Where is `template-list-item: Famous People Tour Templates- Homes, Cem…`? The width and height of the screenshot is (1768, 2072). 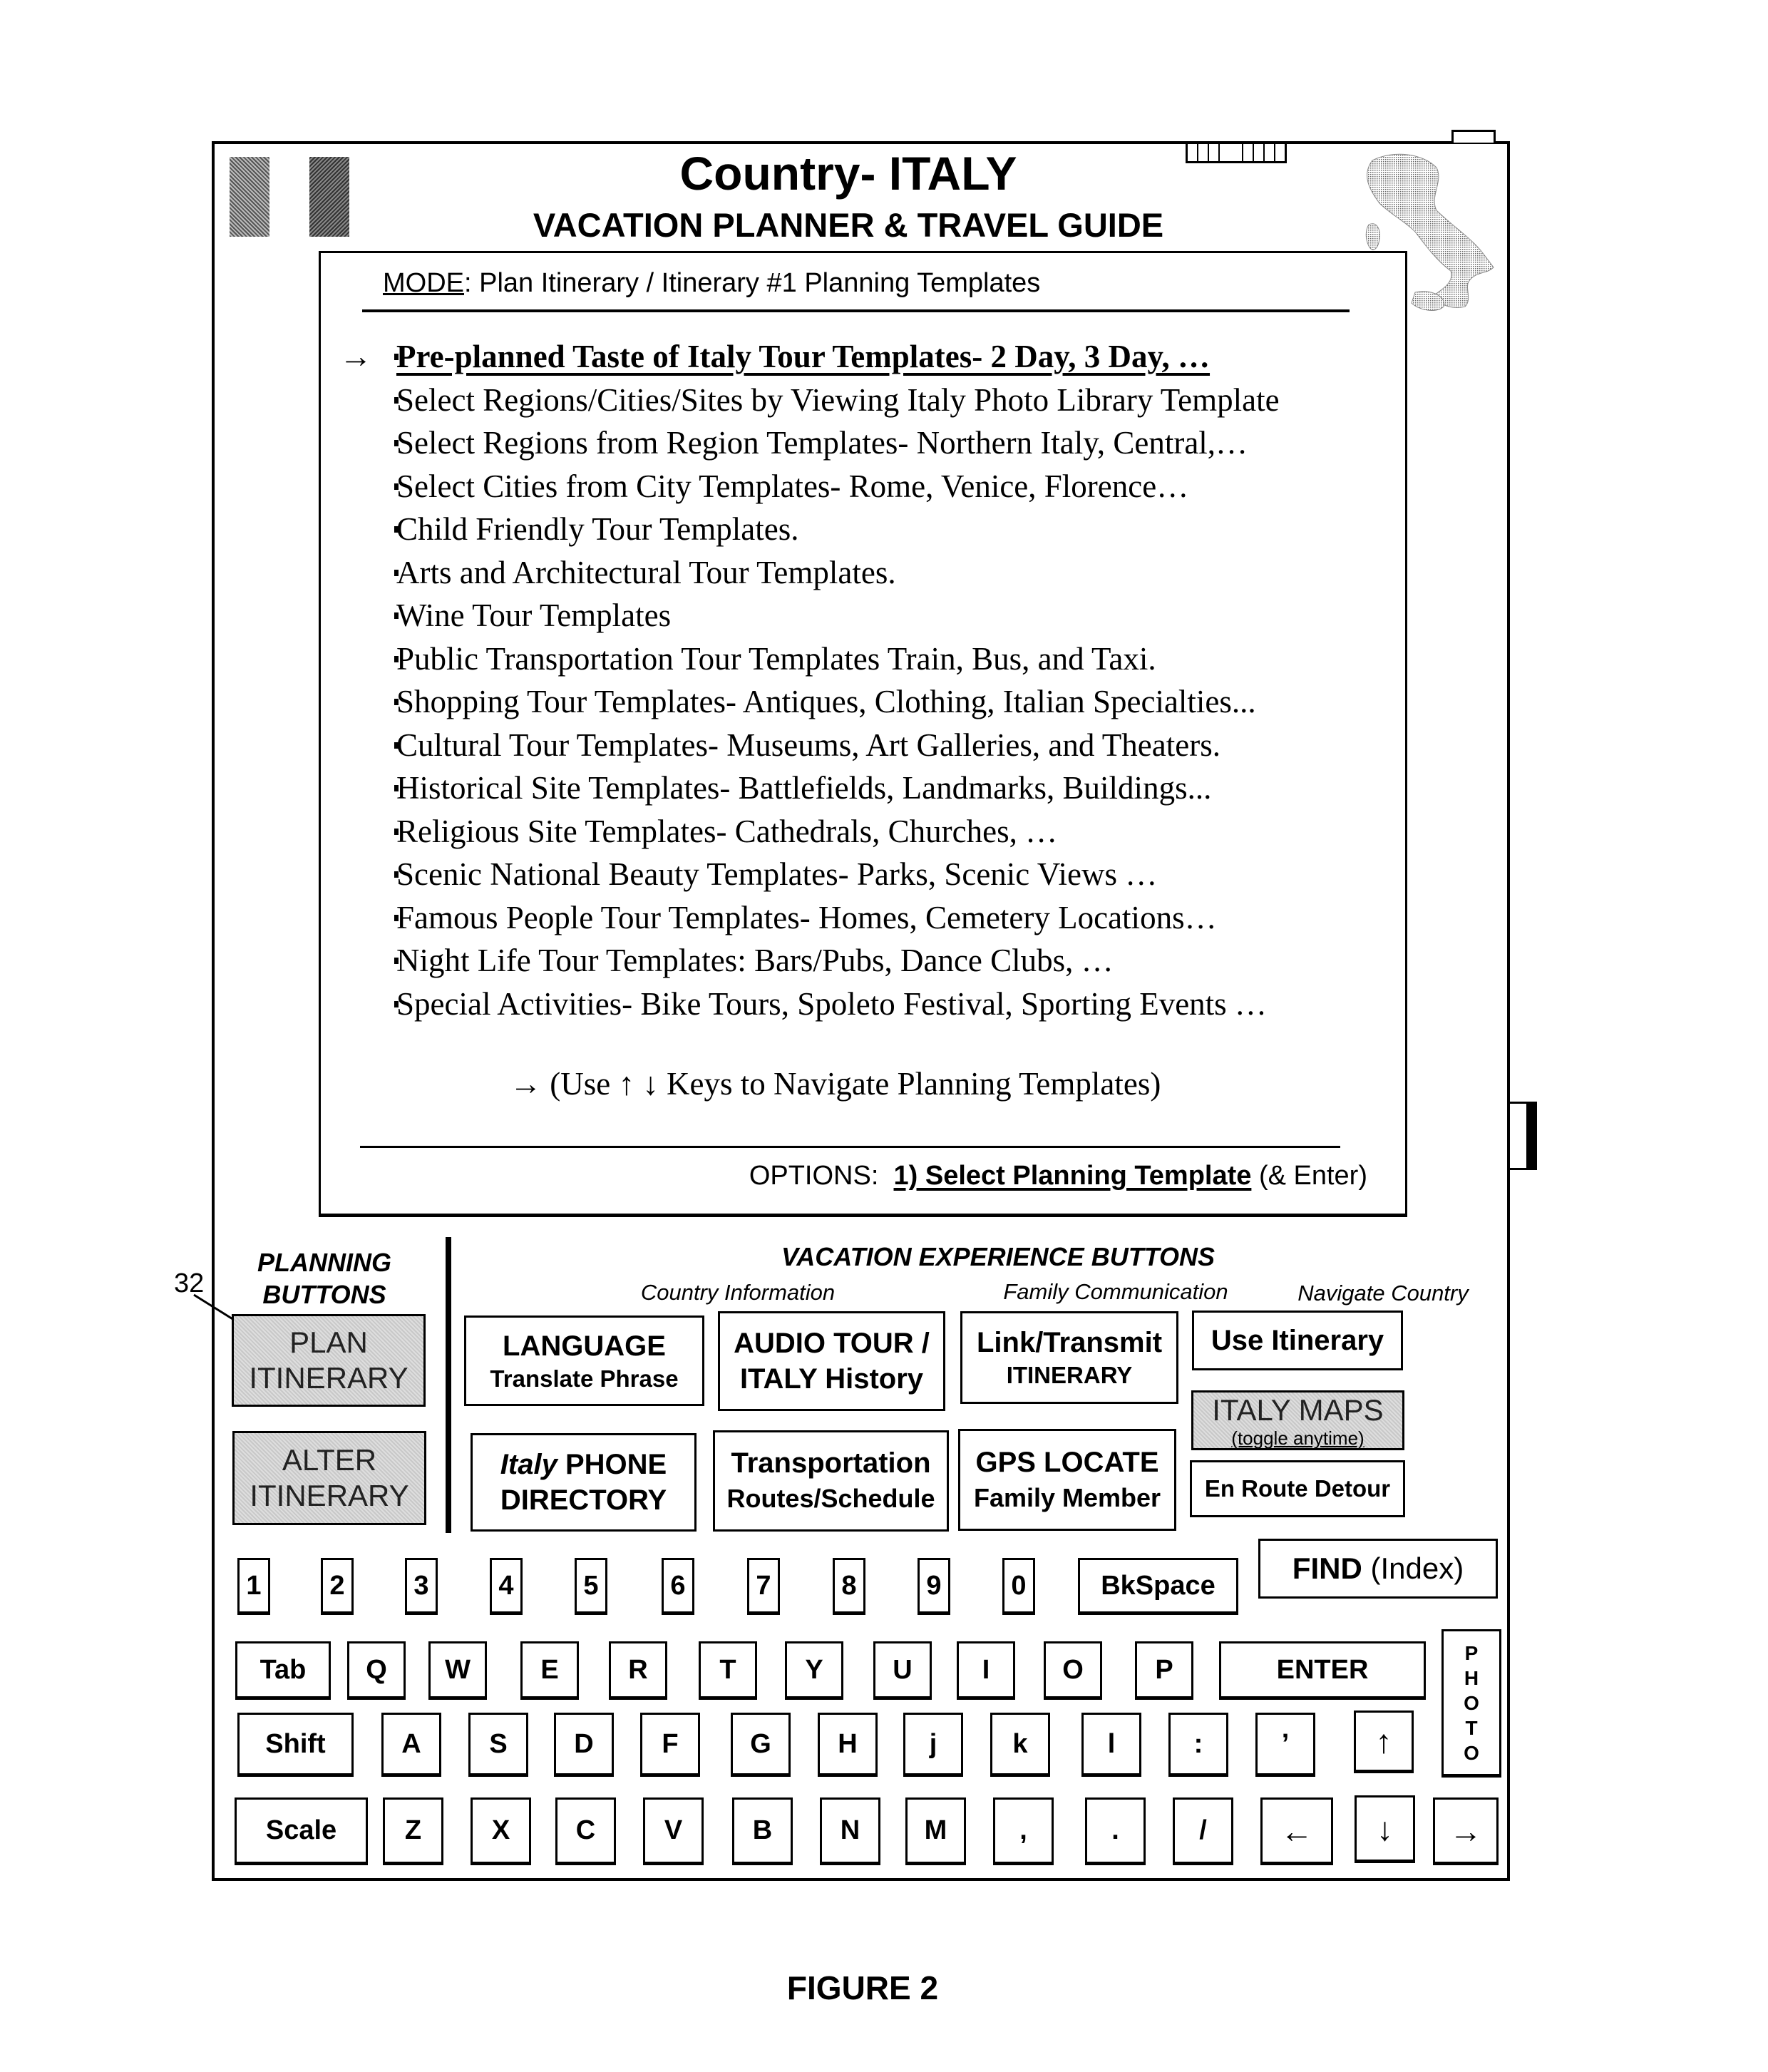
template-list-item: Famous People Tour Templates- Homes, Cem… is located at coordinates (874, 918).